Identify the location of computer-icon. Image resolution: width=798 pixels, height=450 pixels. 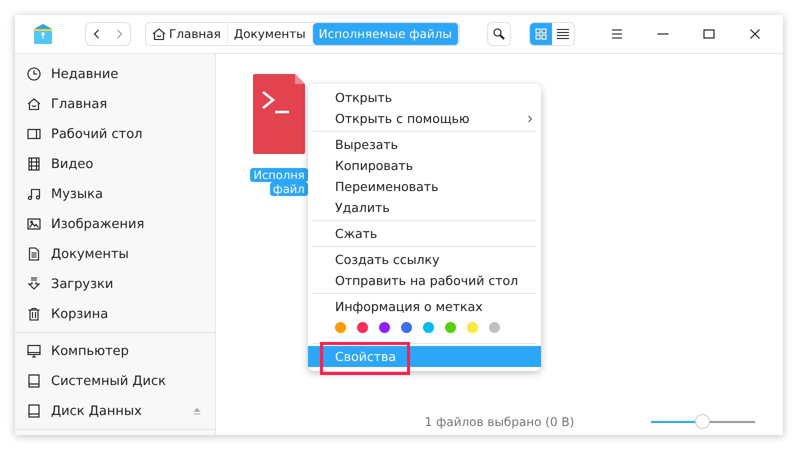
(34, 351).